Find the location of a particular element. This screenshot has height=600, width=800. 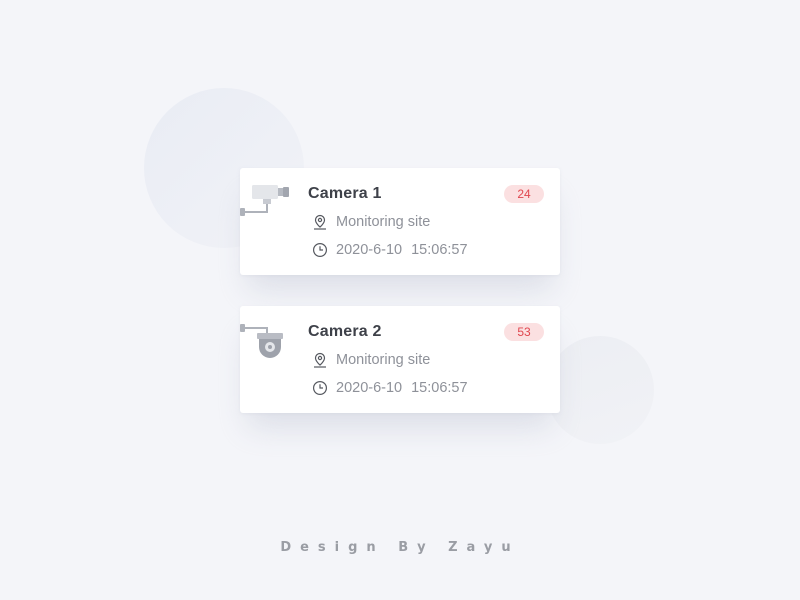

dome-camera-icon is located at coordinates (261, 341).